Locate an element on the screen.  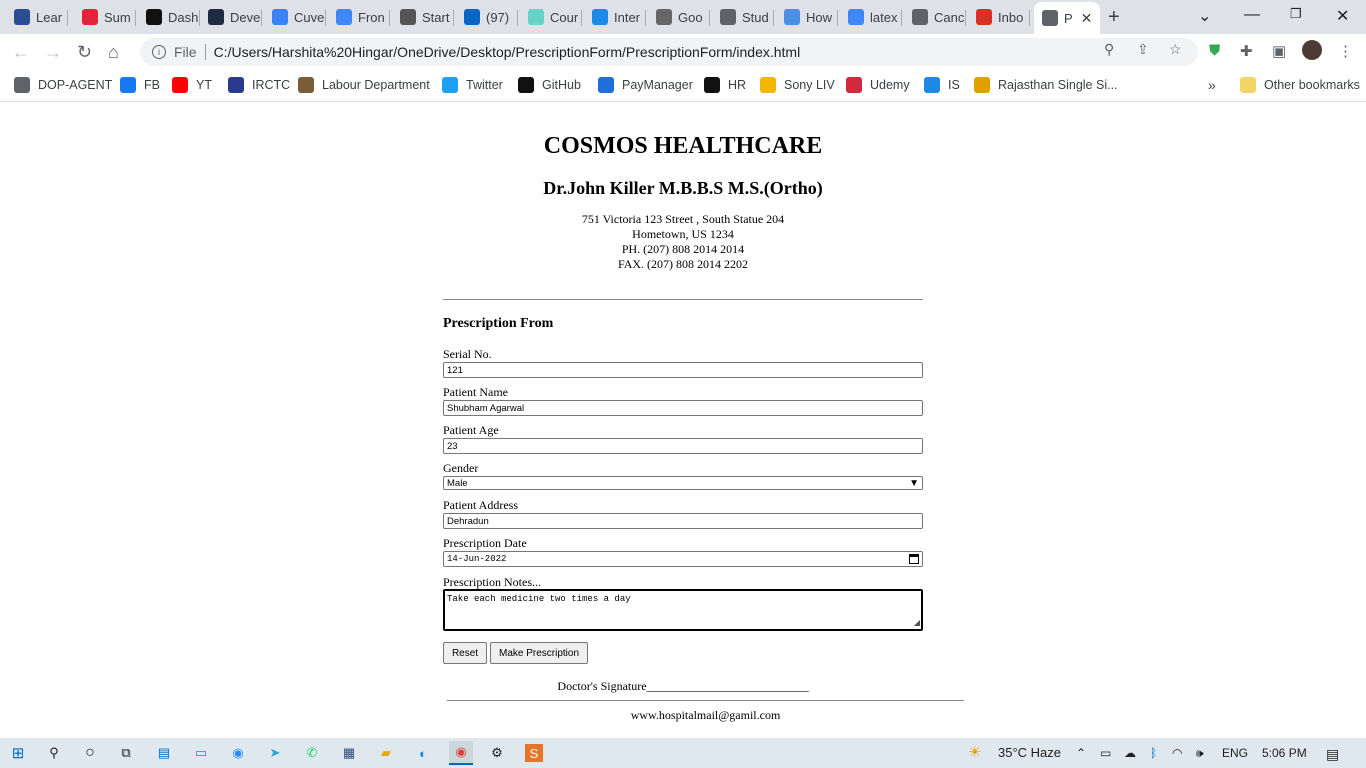
browser-tab: Cuve is located at coordinates (295, 17).